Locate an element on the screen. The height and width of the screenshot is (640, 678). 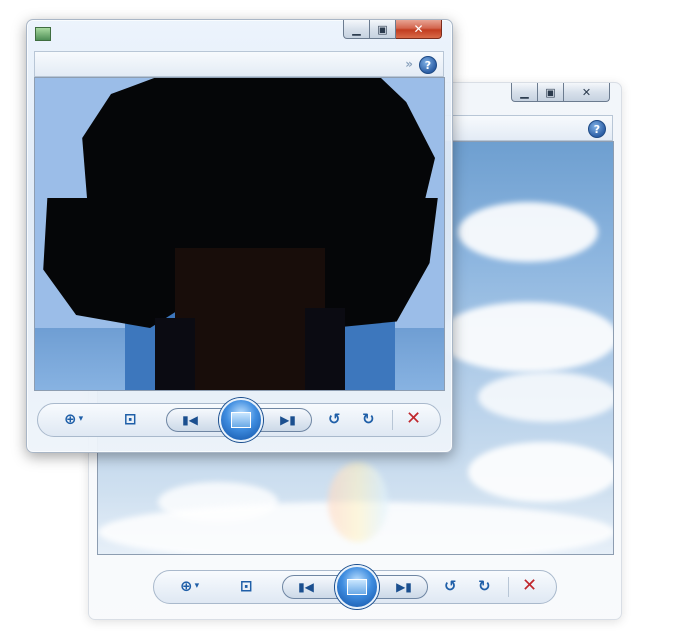
back-close-button: ✕ is located at coordinates (587, 92).